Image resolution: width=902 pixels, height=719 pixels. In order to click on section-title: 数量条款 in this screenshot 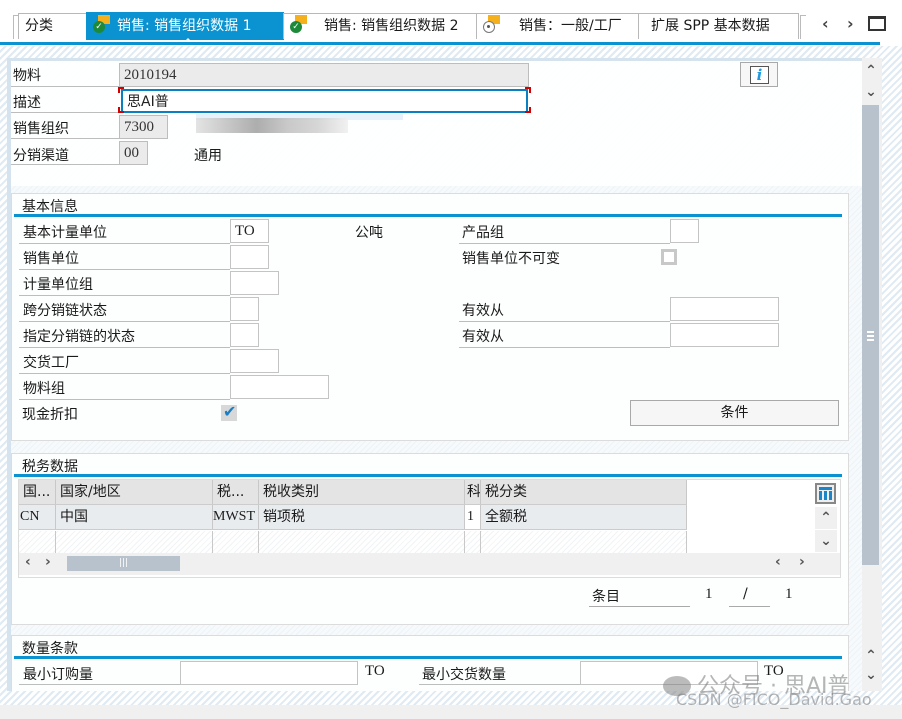, I will do `click(50, 649)`.